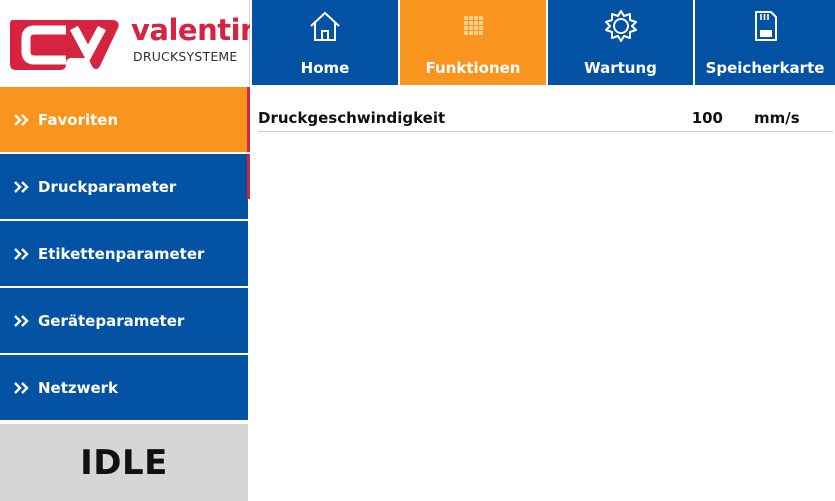 Image resolution: width=835 pixels, height=501 pixels. Describe the element at coordinates (185, 56) in the screenshot. I see `brand-subtitle: DRUCKSYSTEME` at that location.